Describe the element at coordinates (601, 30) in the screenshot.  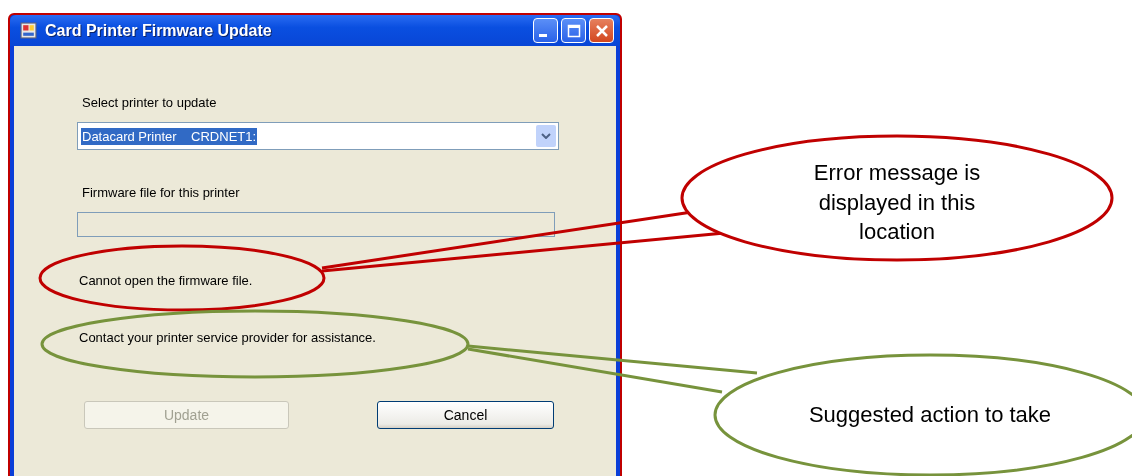
I see `close-button` at that location.